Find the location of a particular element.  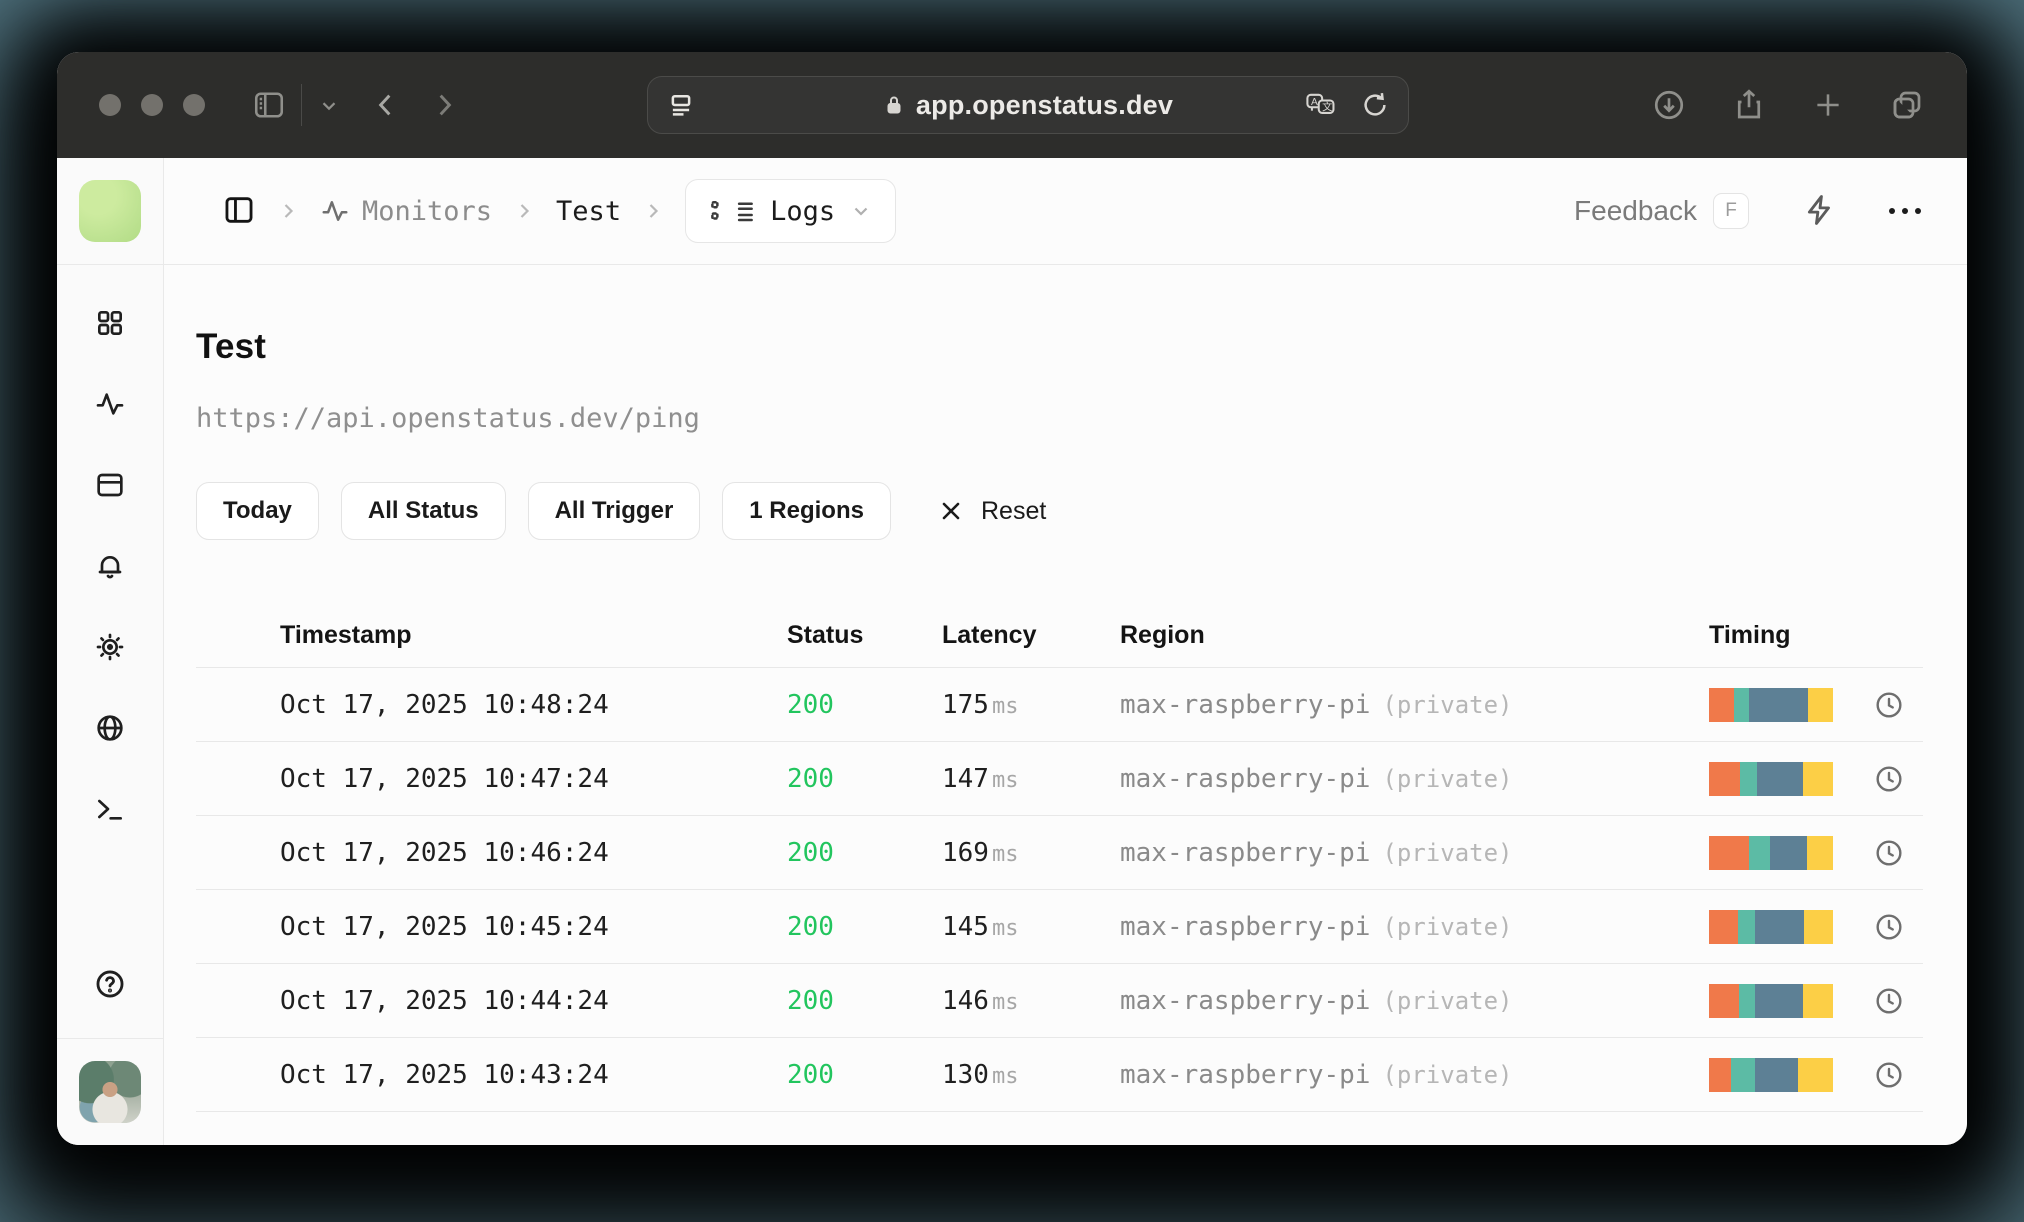

log-latency: 169 ms is located at coordinates (980, 852).